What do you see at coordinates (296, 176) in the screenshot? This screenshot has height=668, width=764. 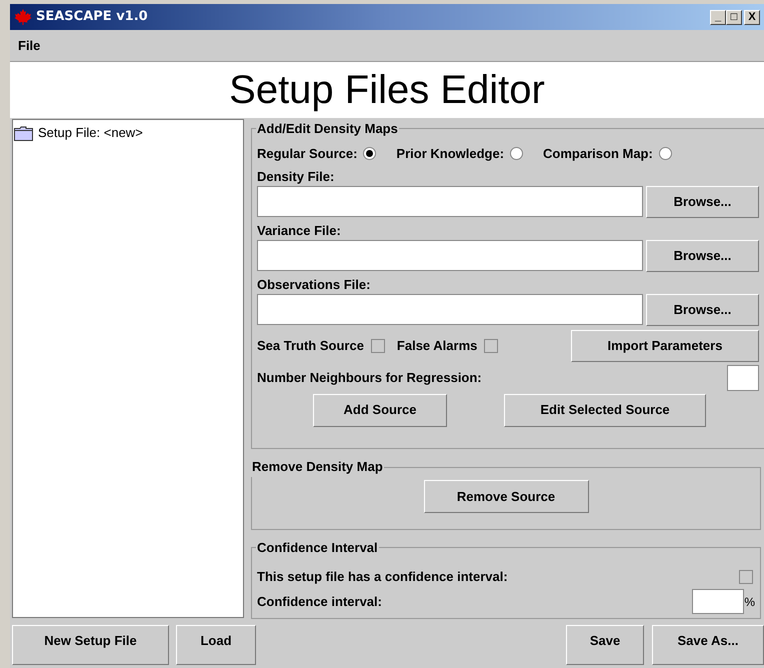 I see `field-label: Density File:` at bounding box center [296, 176].